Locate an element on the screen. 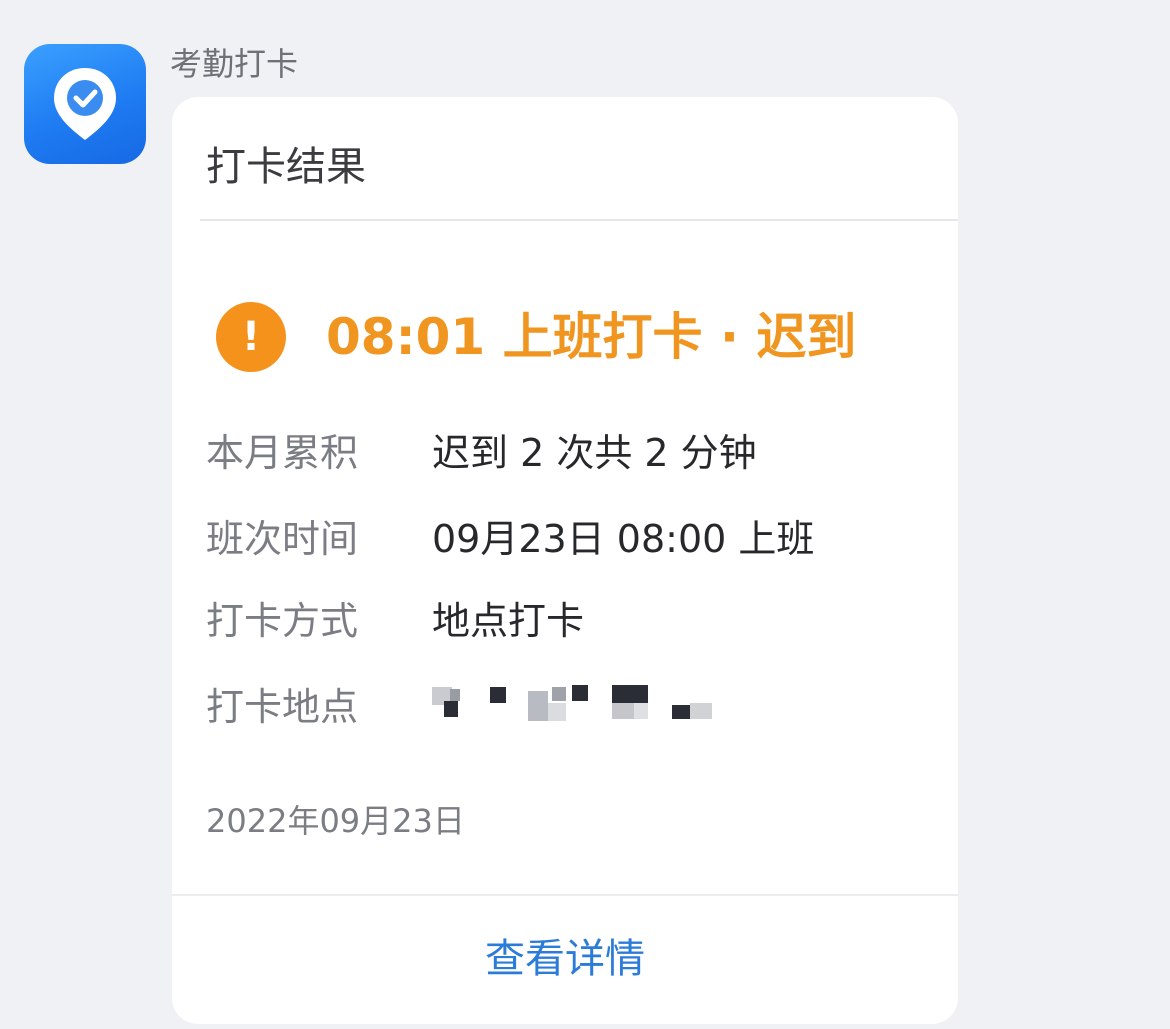  app-avatar is located at coordinates (85, 104).